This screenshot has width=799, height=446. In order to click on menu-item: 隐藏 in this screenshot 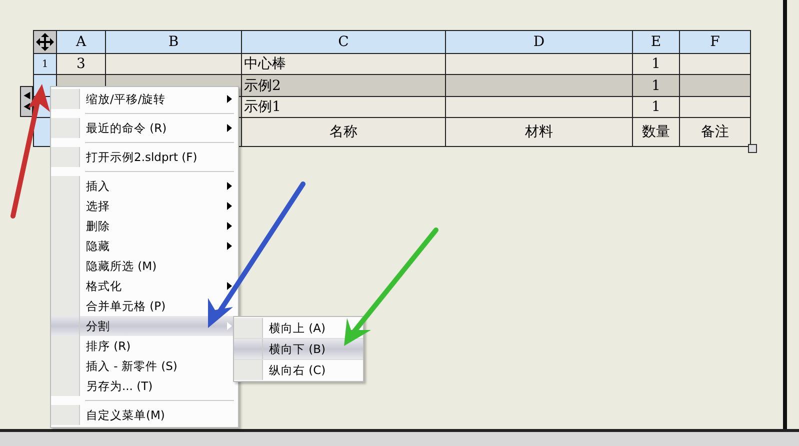, I will do `click(144, 246)`.